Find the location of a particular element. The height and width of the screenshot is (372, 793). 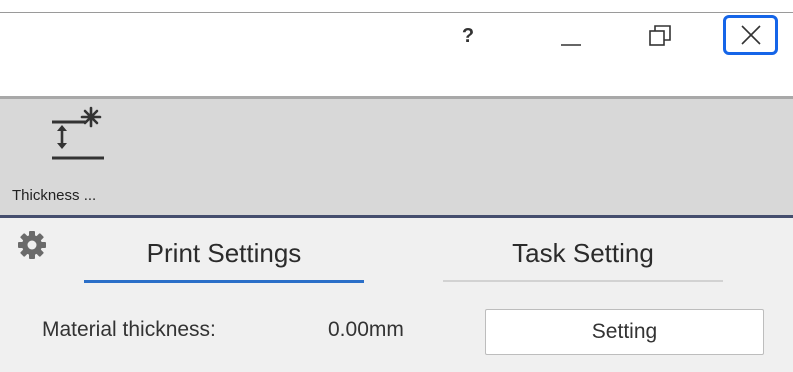

tab-print-settings-label: Print Settings is located at coordinates (224, 253).